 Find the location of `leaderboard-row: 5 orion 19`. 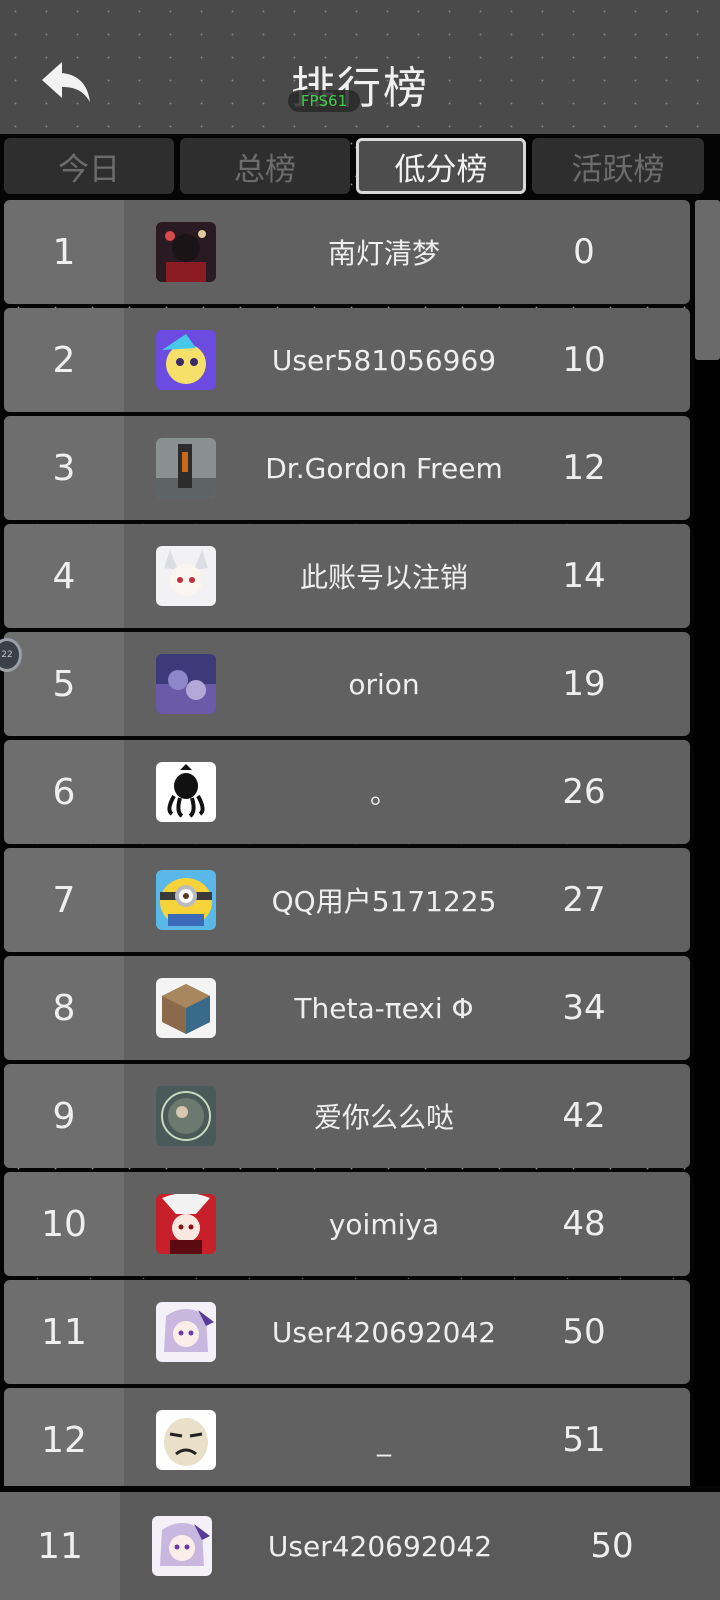

leaderboard-row: 5 orion 19 is located at coordinates (347, 684).